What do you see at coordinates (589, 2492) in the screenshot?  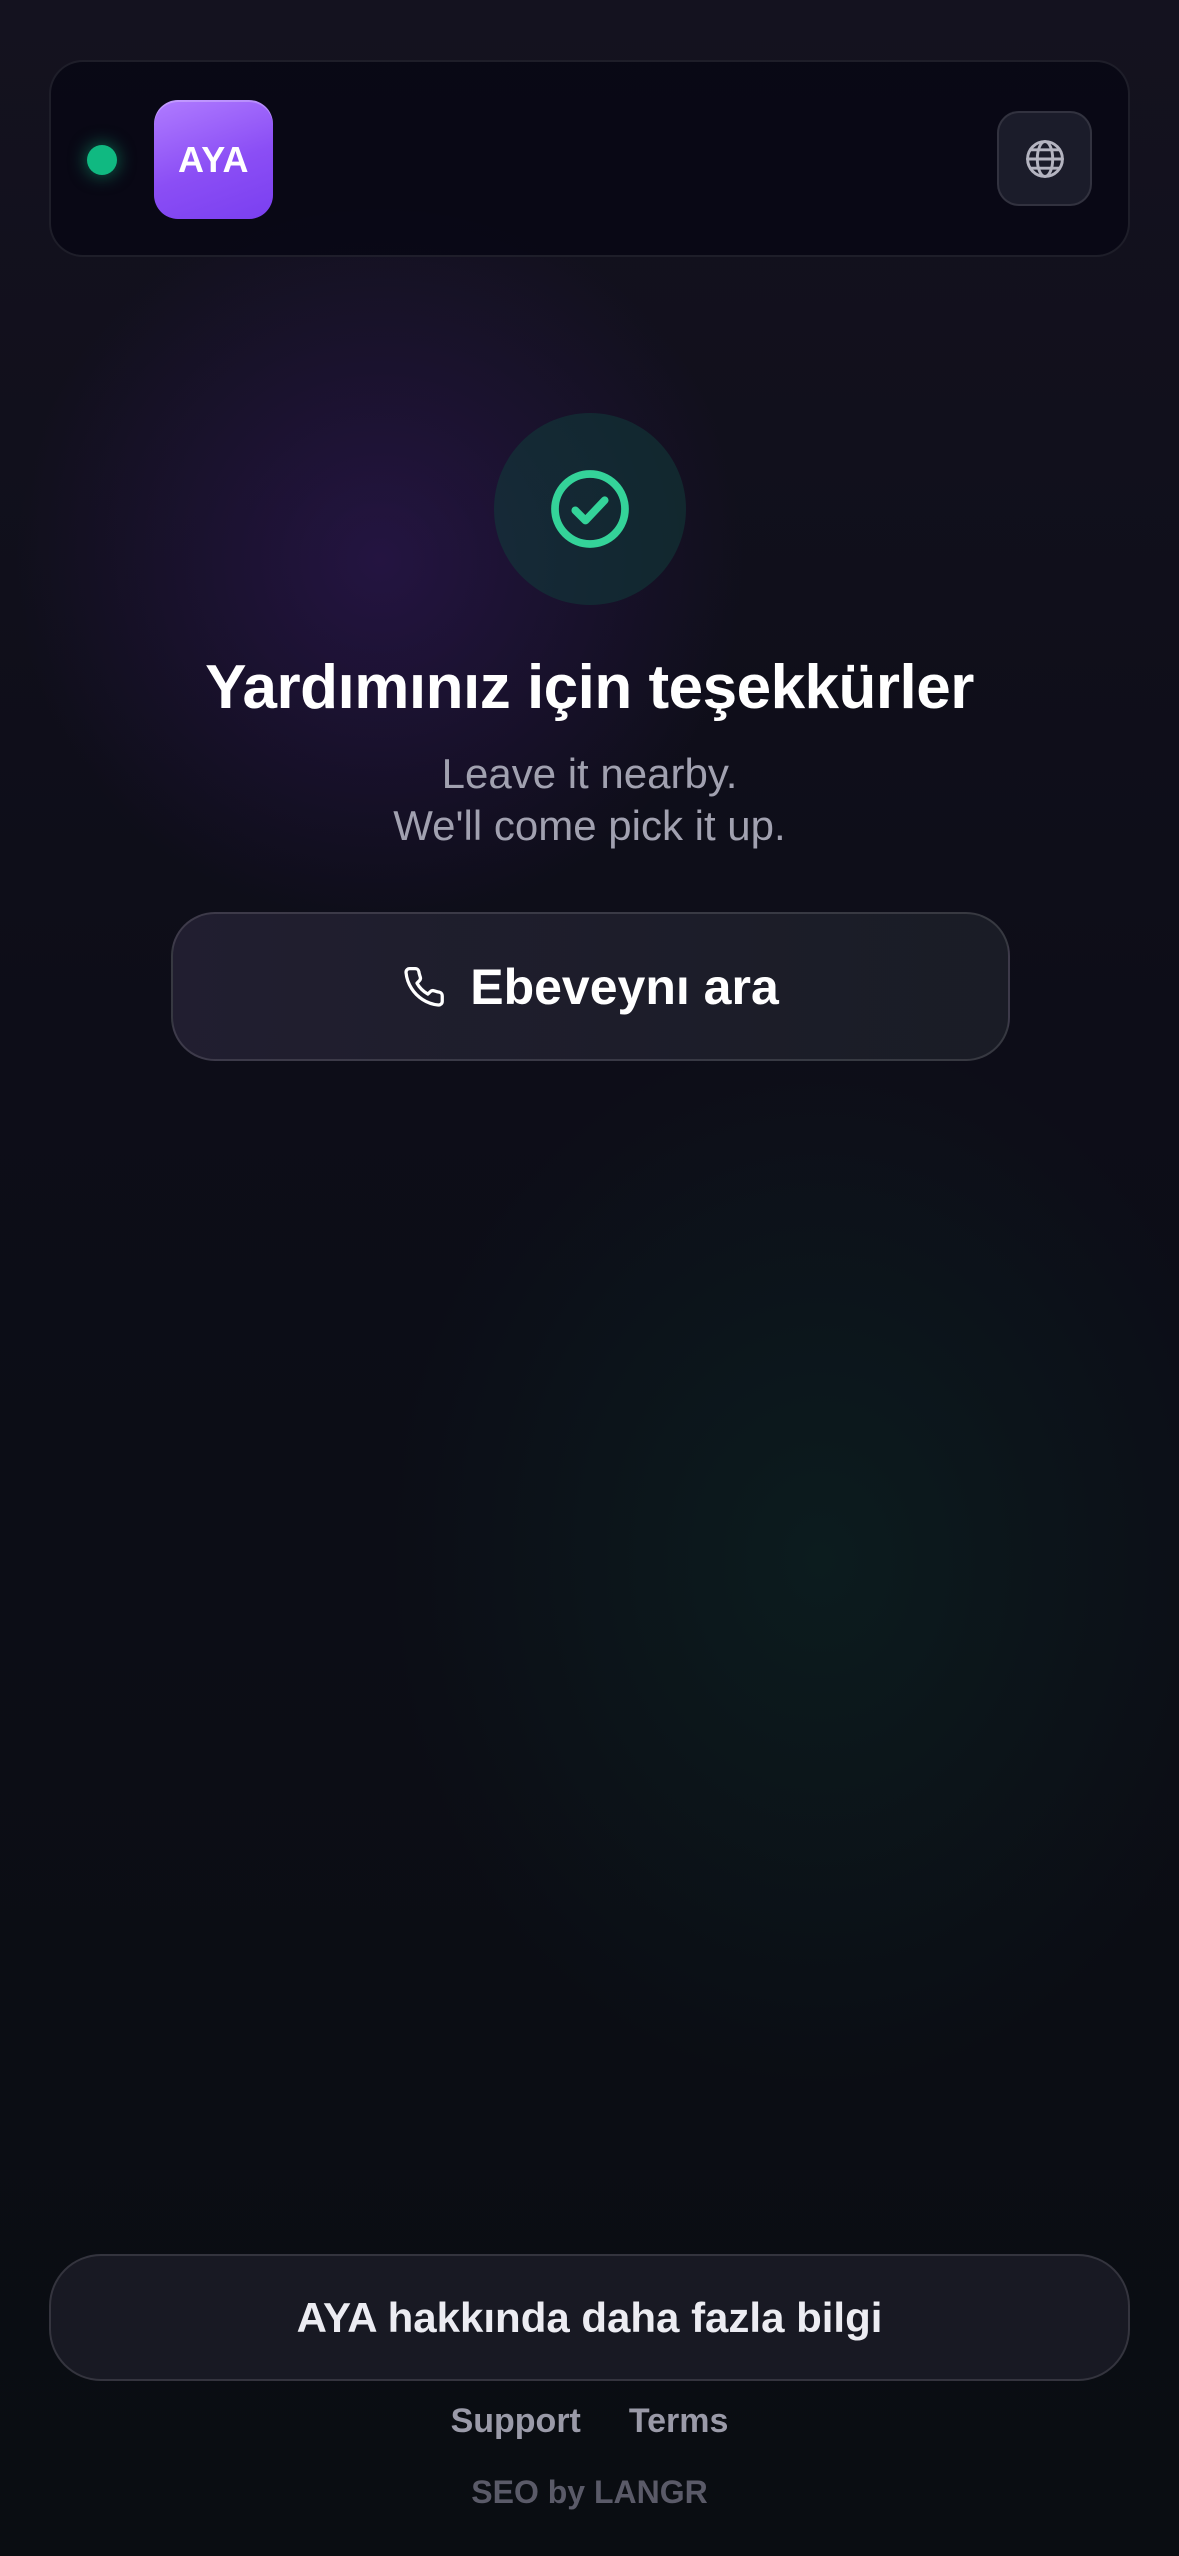 I see `credit-text: SEO by LANGR` at bounding box center [589, 2492].